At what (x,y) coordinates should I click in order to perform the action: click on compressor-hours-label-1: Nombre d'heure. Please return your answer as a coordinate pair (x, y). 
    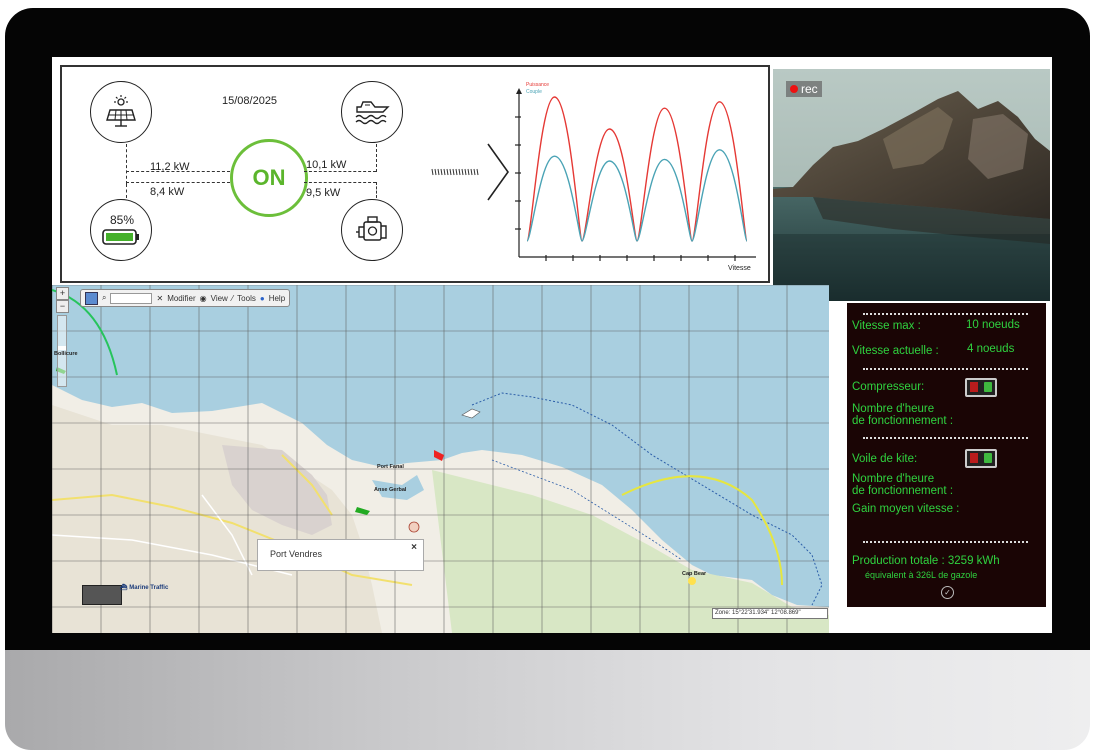
    Looking at the image, I should click on (893, 409).